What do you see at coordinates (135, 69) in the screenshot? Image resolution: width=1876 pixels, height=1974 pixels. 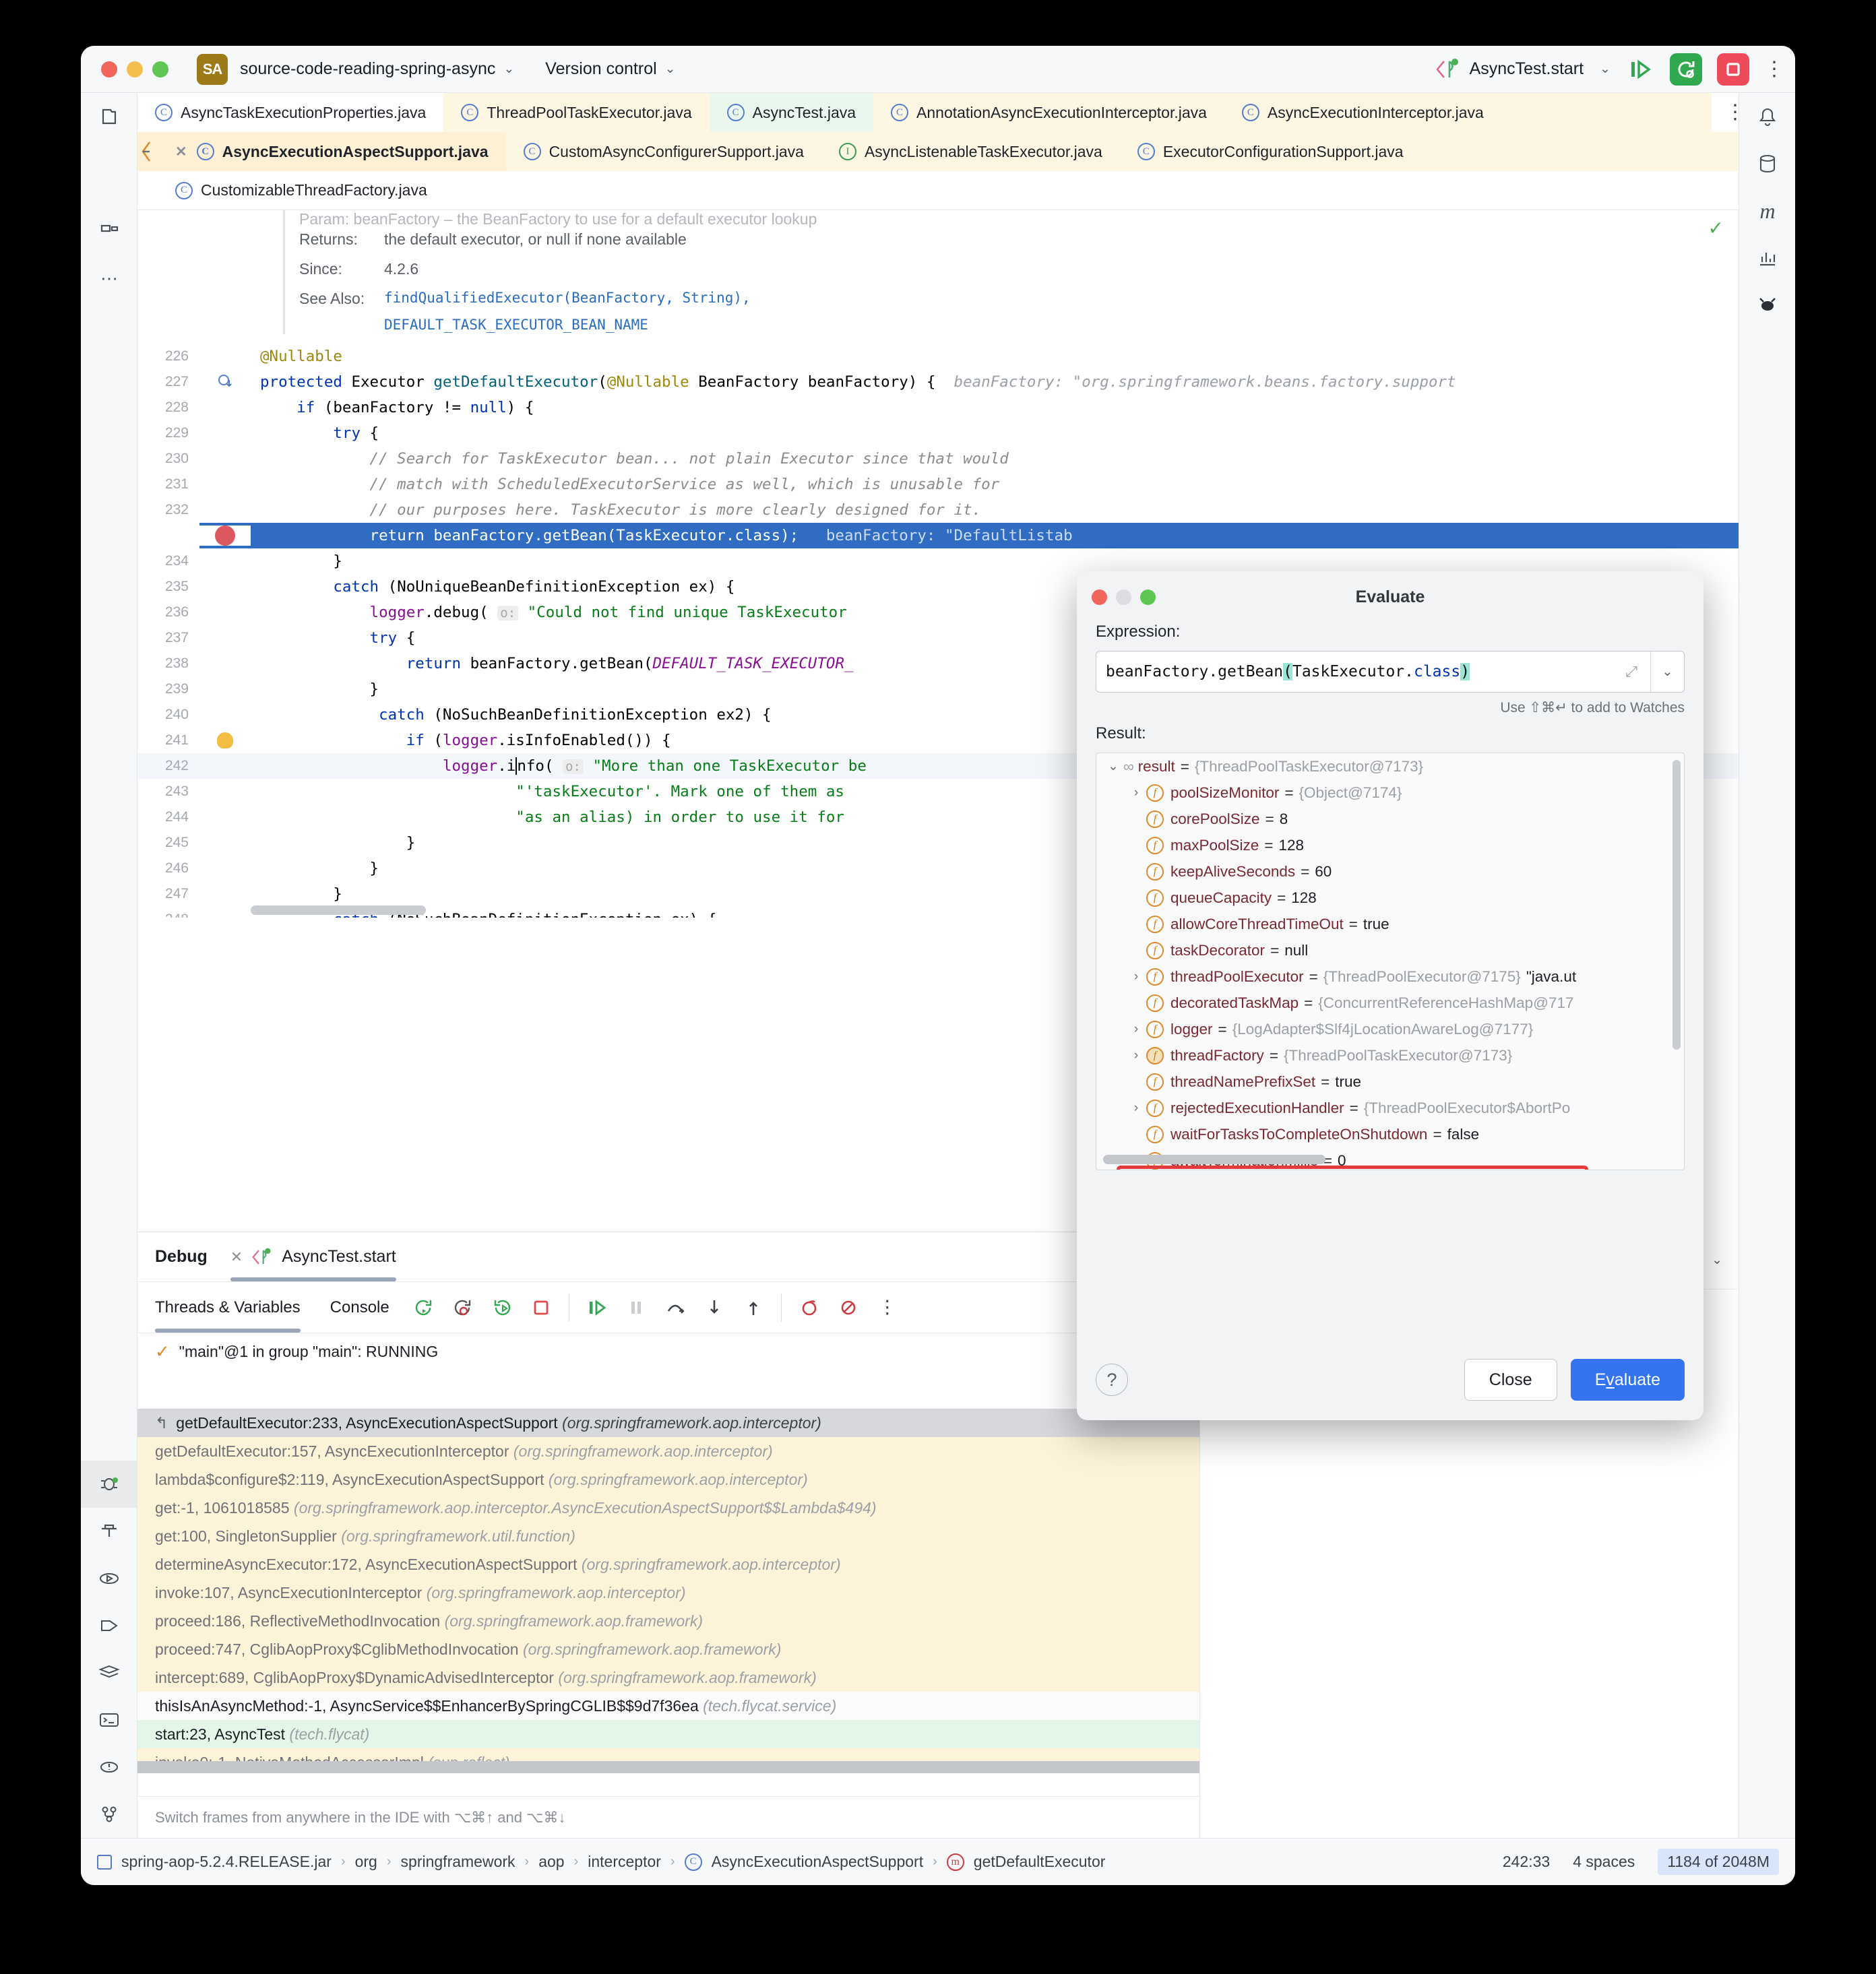 I see `minimize-window-button` at bounding box center [135, 69].